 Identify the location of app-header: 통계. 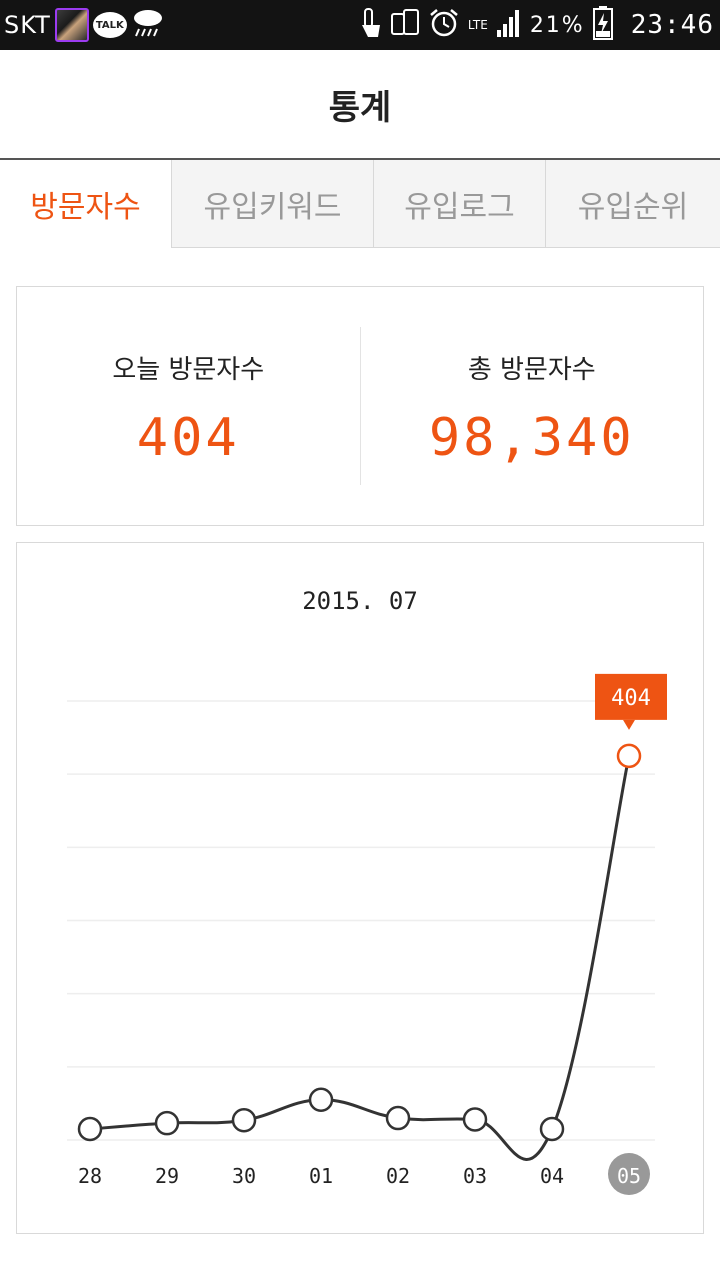
(360, 105).